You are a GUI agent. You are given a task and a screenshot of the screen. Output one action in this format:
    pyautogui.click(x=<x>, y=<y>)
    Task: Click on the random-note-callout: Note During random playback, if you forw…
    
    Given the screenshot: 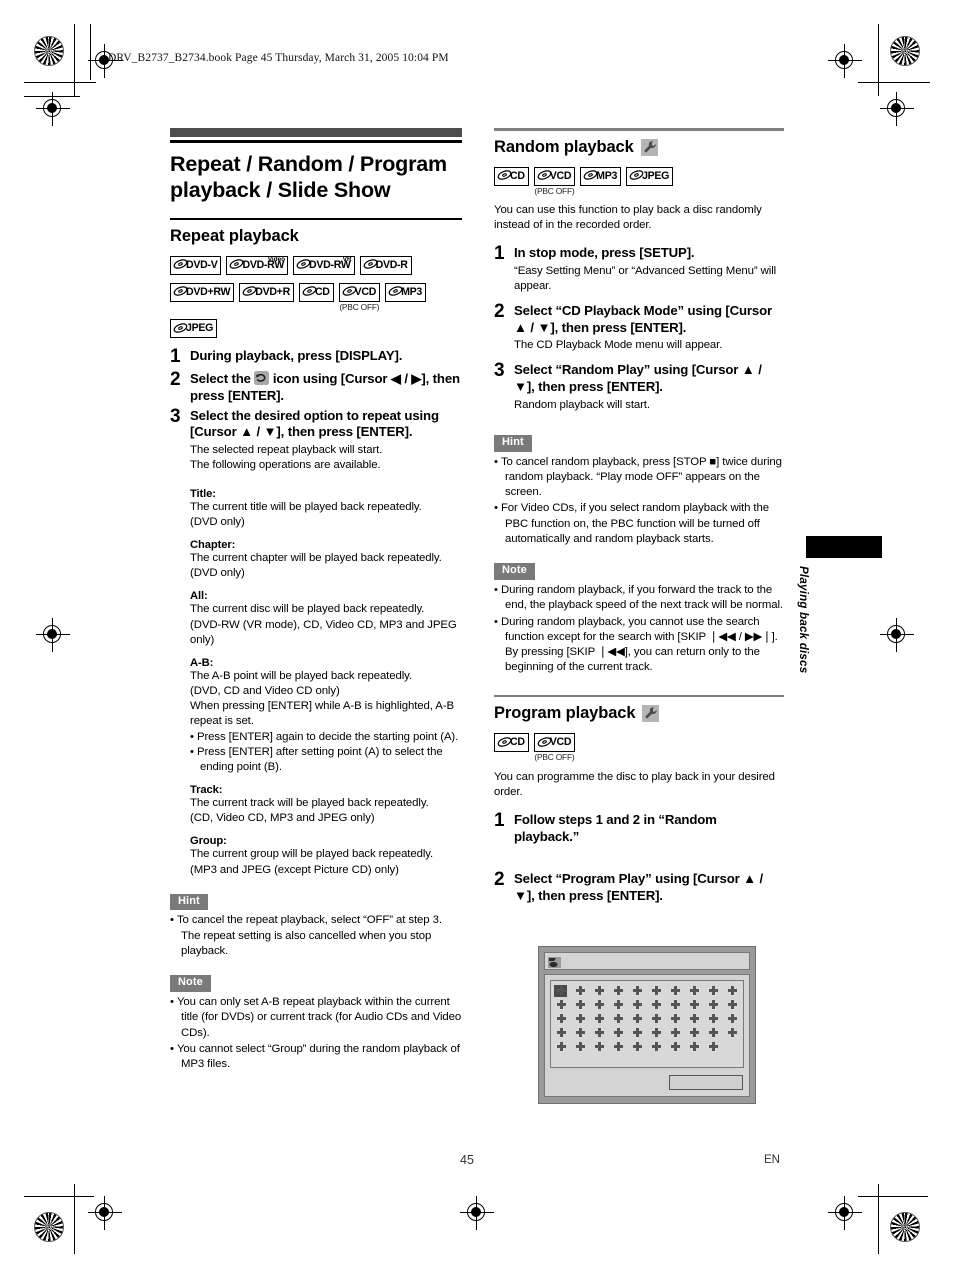 What is the action you would take?
    pyautogui.click(x=639, y=617)
    